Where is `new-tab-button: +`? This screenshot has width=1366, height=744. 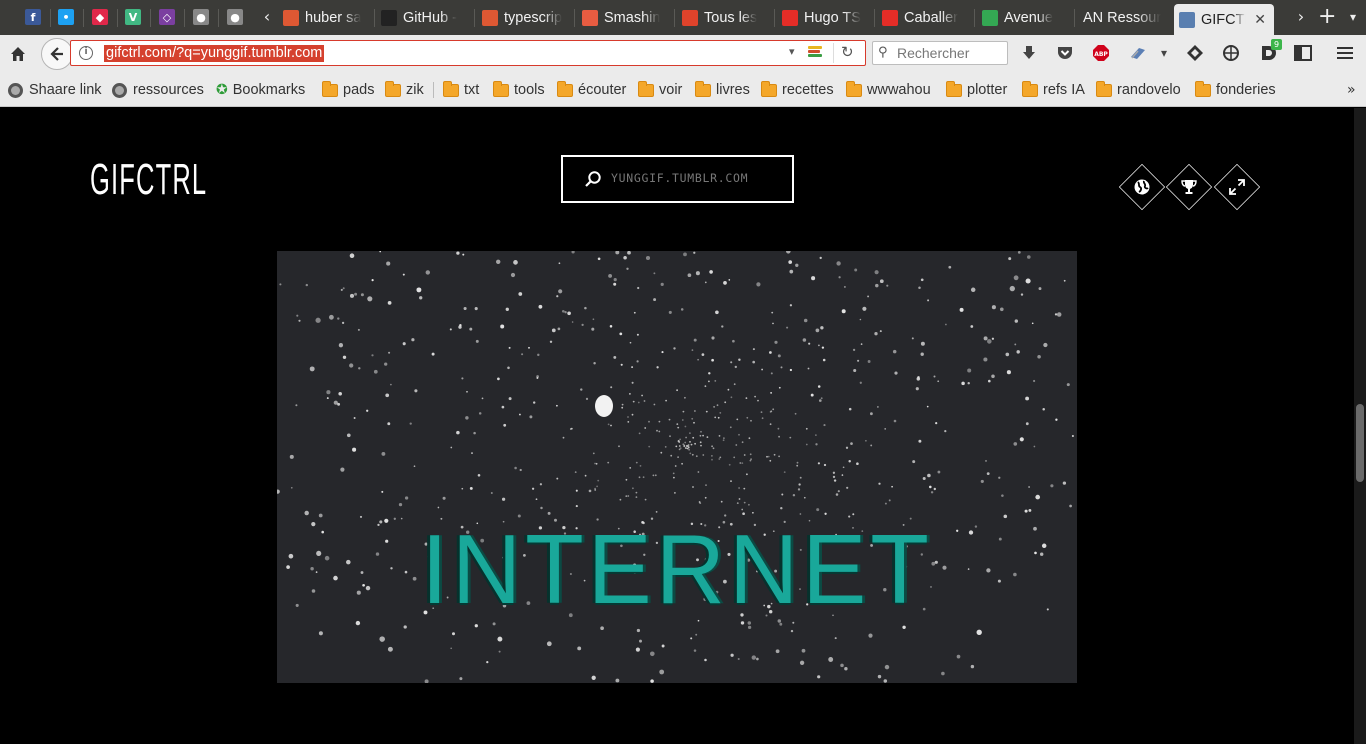
new-tab-button: + is located at coordinates (1327, 17).